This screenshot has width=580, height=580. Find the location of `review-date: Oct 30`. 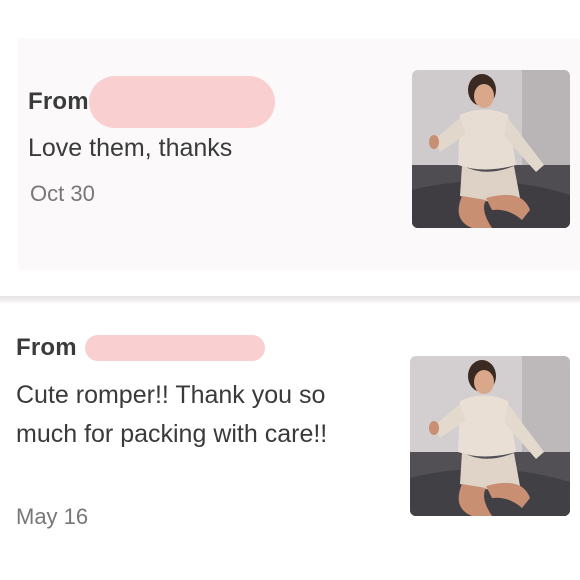

review-date: Oct 30 is located at coordinates (62, 193).